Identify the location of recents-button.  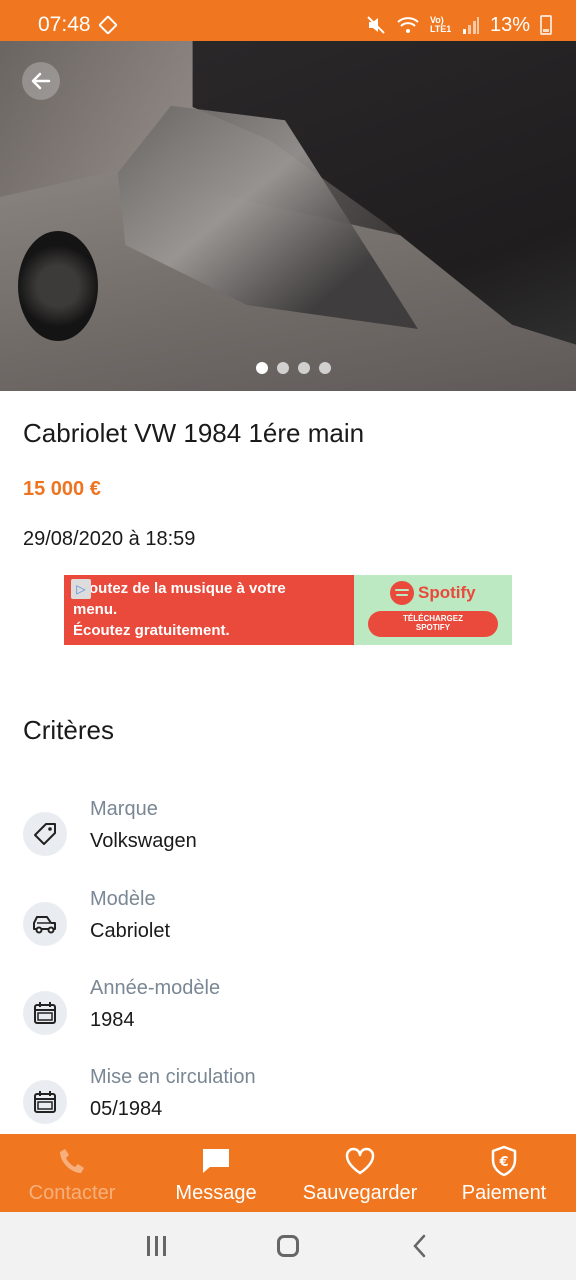
(156, 1246).